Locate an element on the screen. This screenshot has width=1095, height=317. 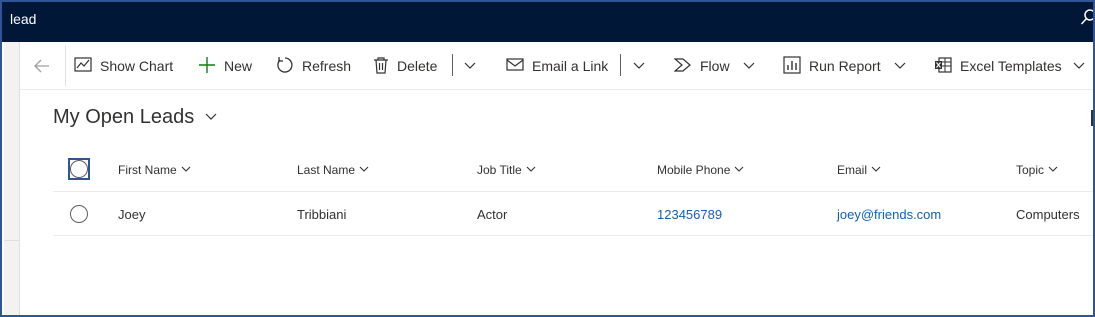
column-header-last-name: Last Name is located at coordinates (333, 170).